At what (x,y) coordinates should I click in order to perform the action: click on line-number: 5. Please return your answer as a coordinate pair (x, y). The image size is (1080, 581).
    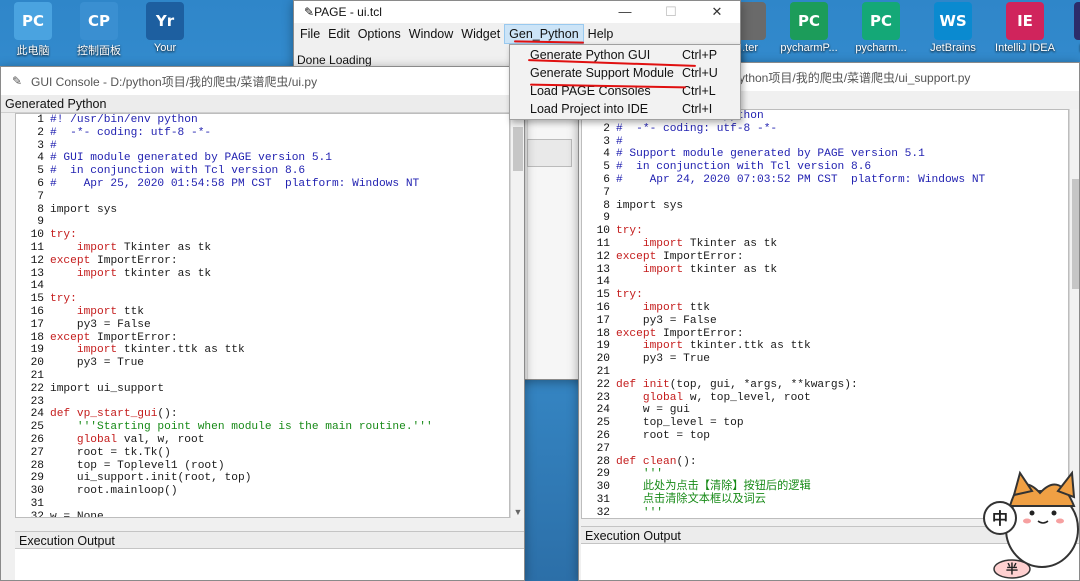
    Looking at the image, I should click on (606, 167).